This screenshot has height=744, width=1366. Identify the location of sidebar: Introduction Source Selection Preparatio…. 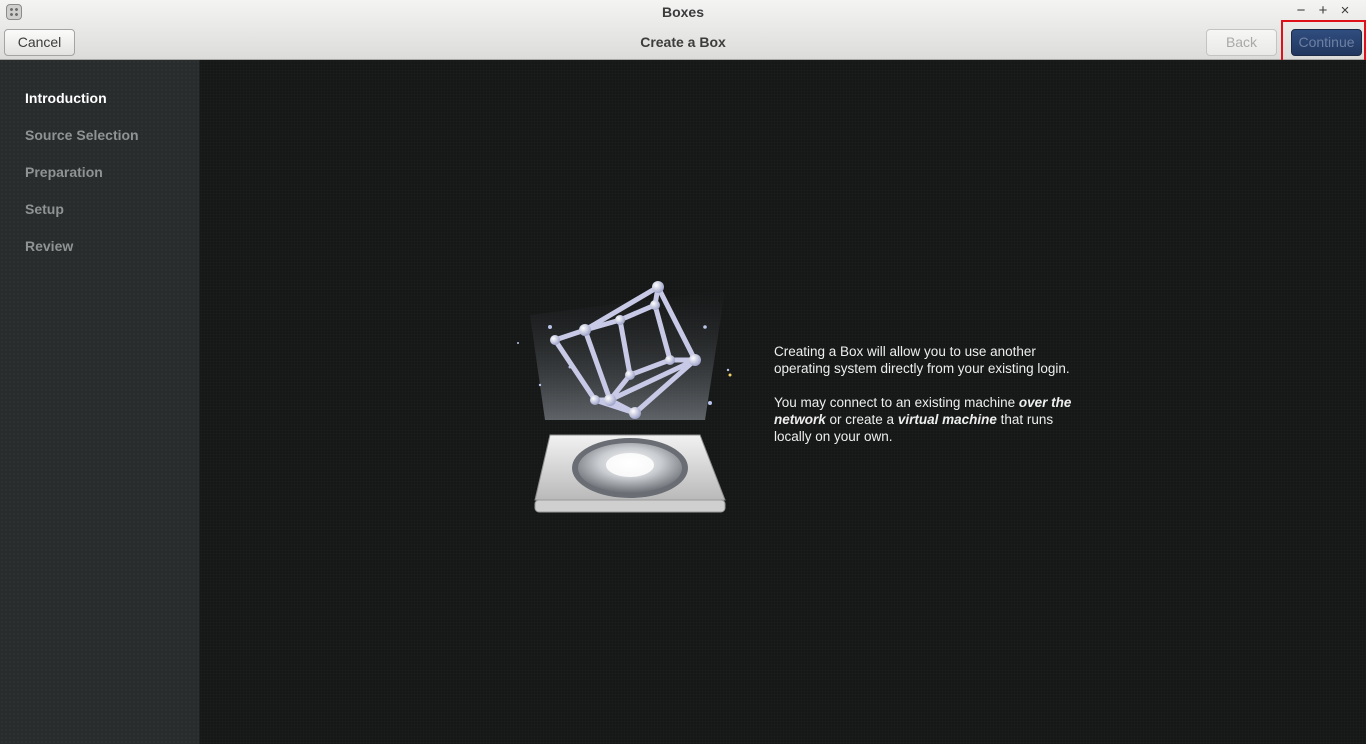
(100, 402).